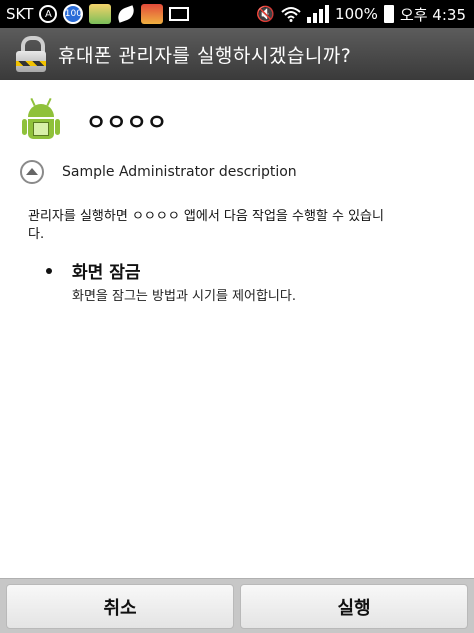 This screenshot has width=474, height=633. What do you see at coordinates (266, 14) in the screenshot?
I see `mute-icon: 🔇` at bounding box center [266, 14].